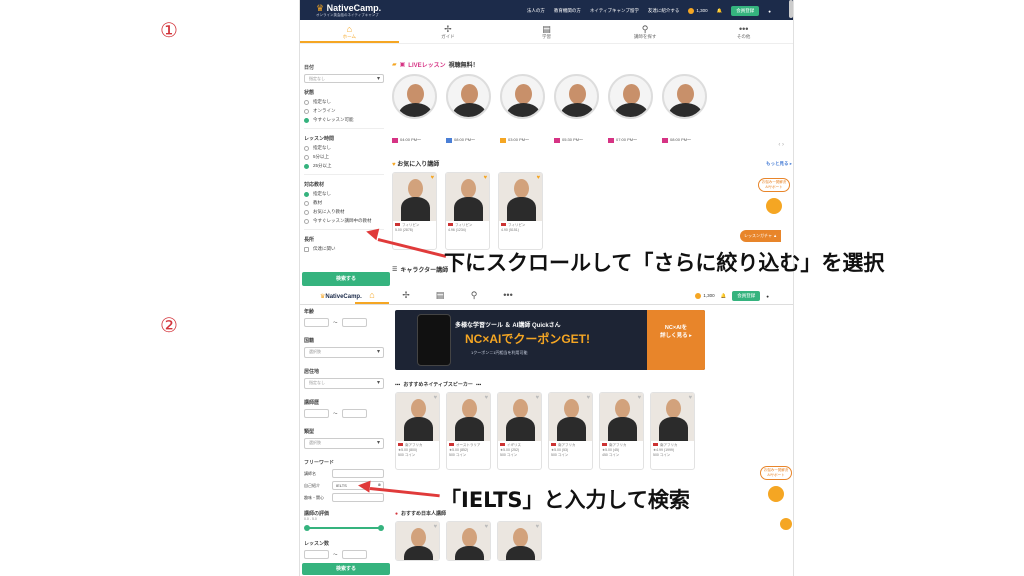 This screenshot has height=576, width=1024. Describe the element at coordinates (349, 31) in the screenshot. I see `tab-home: ⌂ ホーム` at that location.